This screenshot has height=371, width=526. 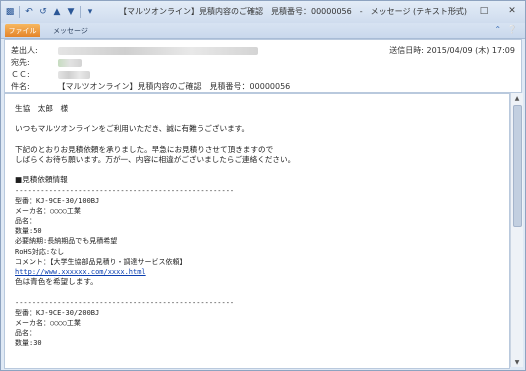 What do you see at coordinates (263, 31) in the screenshot?
I see `ribbon-tabs: ファイル メッセージ ⌃ ❔` at bounding box center [263, 31].